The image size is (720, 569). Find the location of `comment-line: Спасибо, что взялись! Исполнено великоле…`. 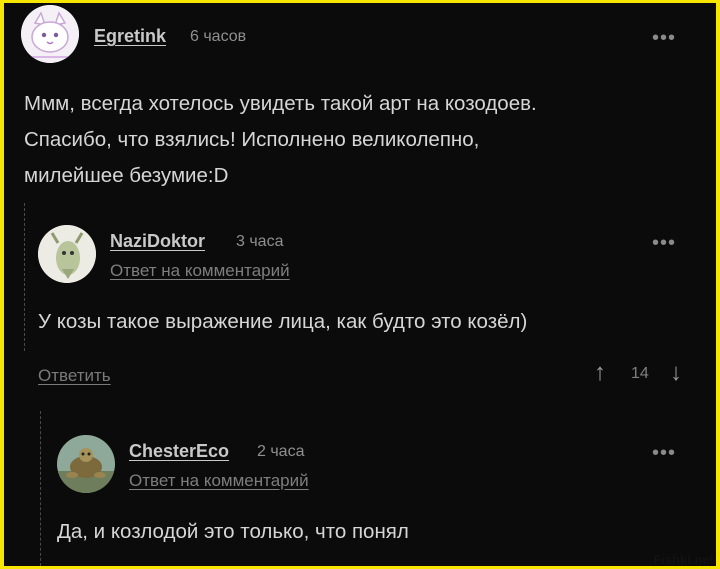

comment-line: Спасибо, что взялись! Исполнено великоле… is located at coordinates (252, 139).